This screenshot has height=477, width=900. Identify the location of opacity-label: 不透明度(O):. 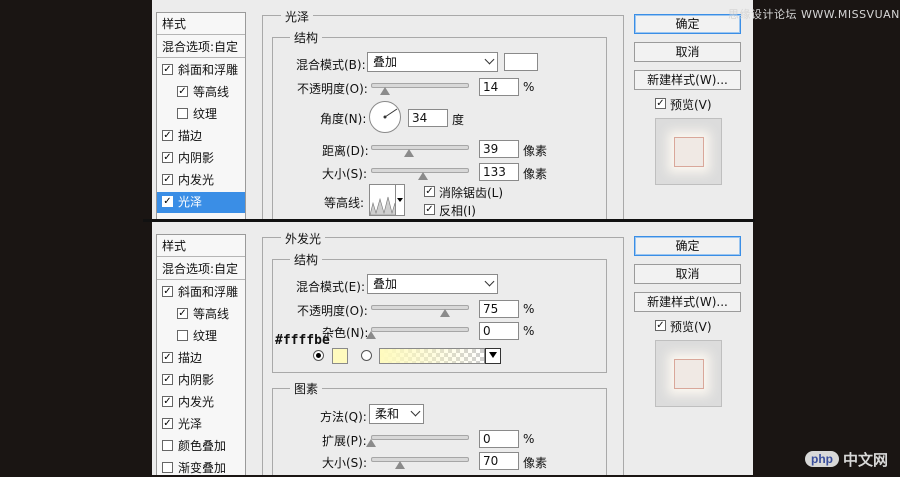
(332, 89).